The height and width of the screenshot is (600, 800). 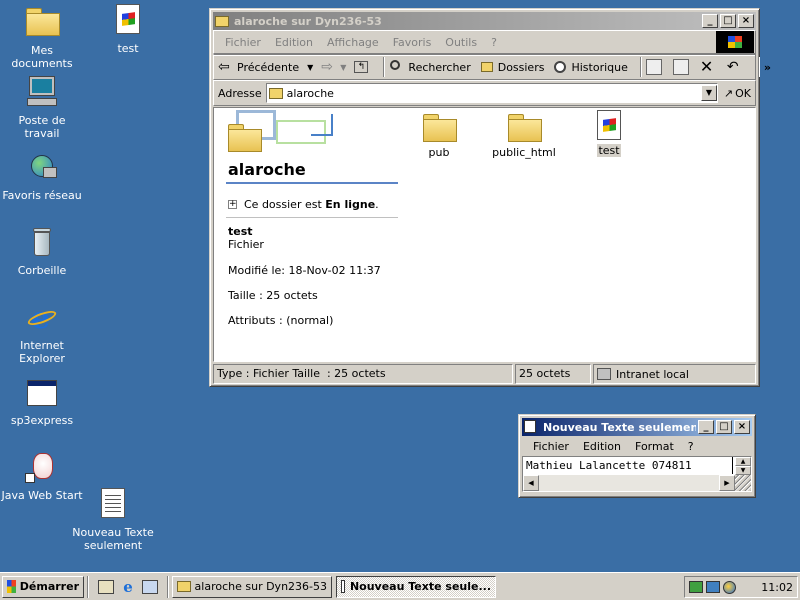 What do you see at coordinates (42, 93) in the screenshot?
I see `my-computer-icon` at bounding box center [42, 93].